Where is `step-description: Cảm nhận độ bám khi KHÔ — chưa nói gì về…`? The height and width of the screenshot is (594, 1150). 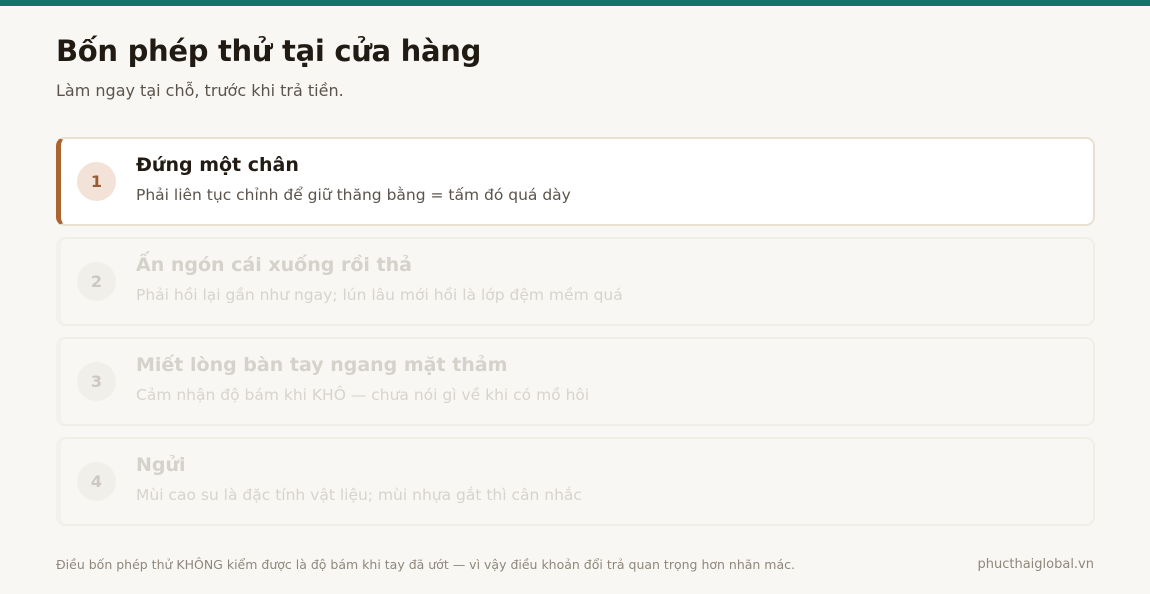
step-description: Cảm nhận độ bám khi KHÔ — chưa nói gì về… is located at coordinates (363, 395).